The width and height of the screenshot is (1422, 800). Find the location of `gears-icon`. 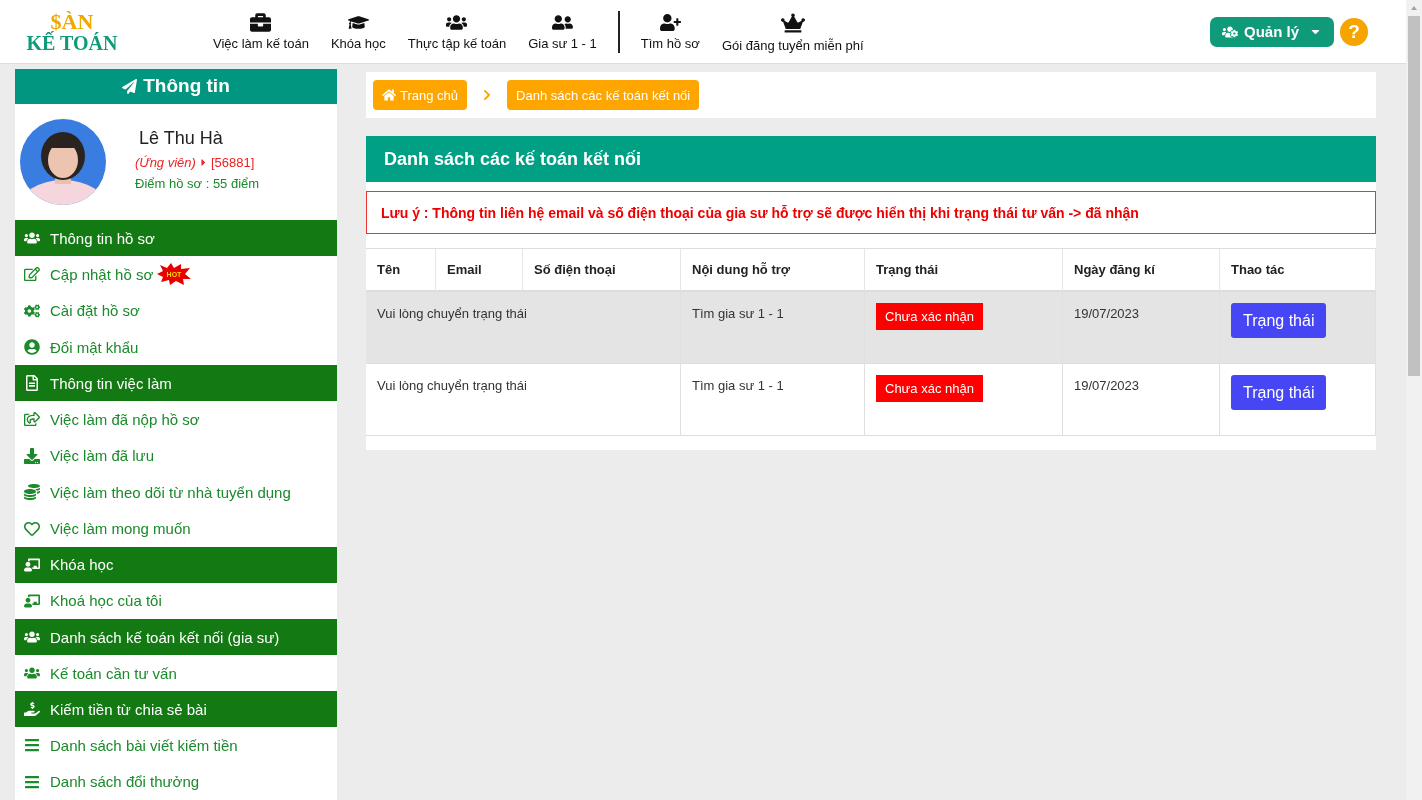

gears-icon is located at coordinates (32, 310).